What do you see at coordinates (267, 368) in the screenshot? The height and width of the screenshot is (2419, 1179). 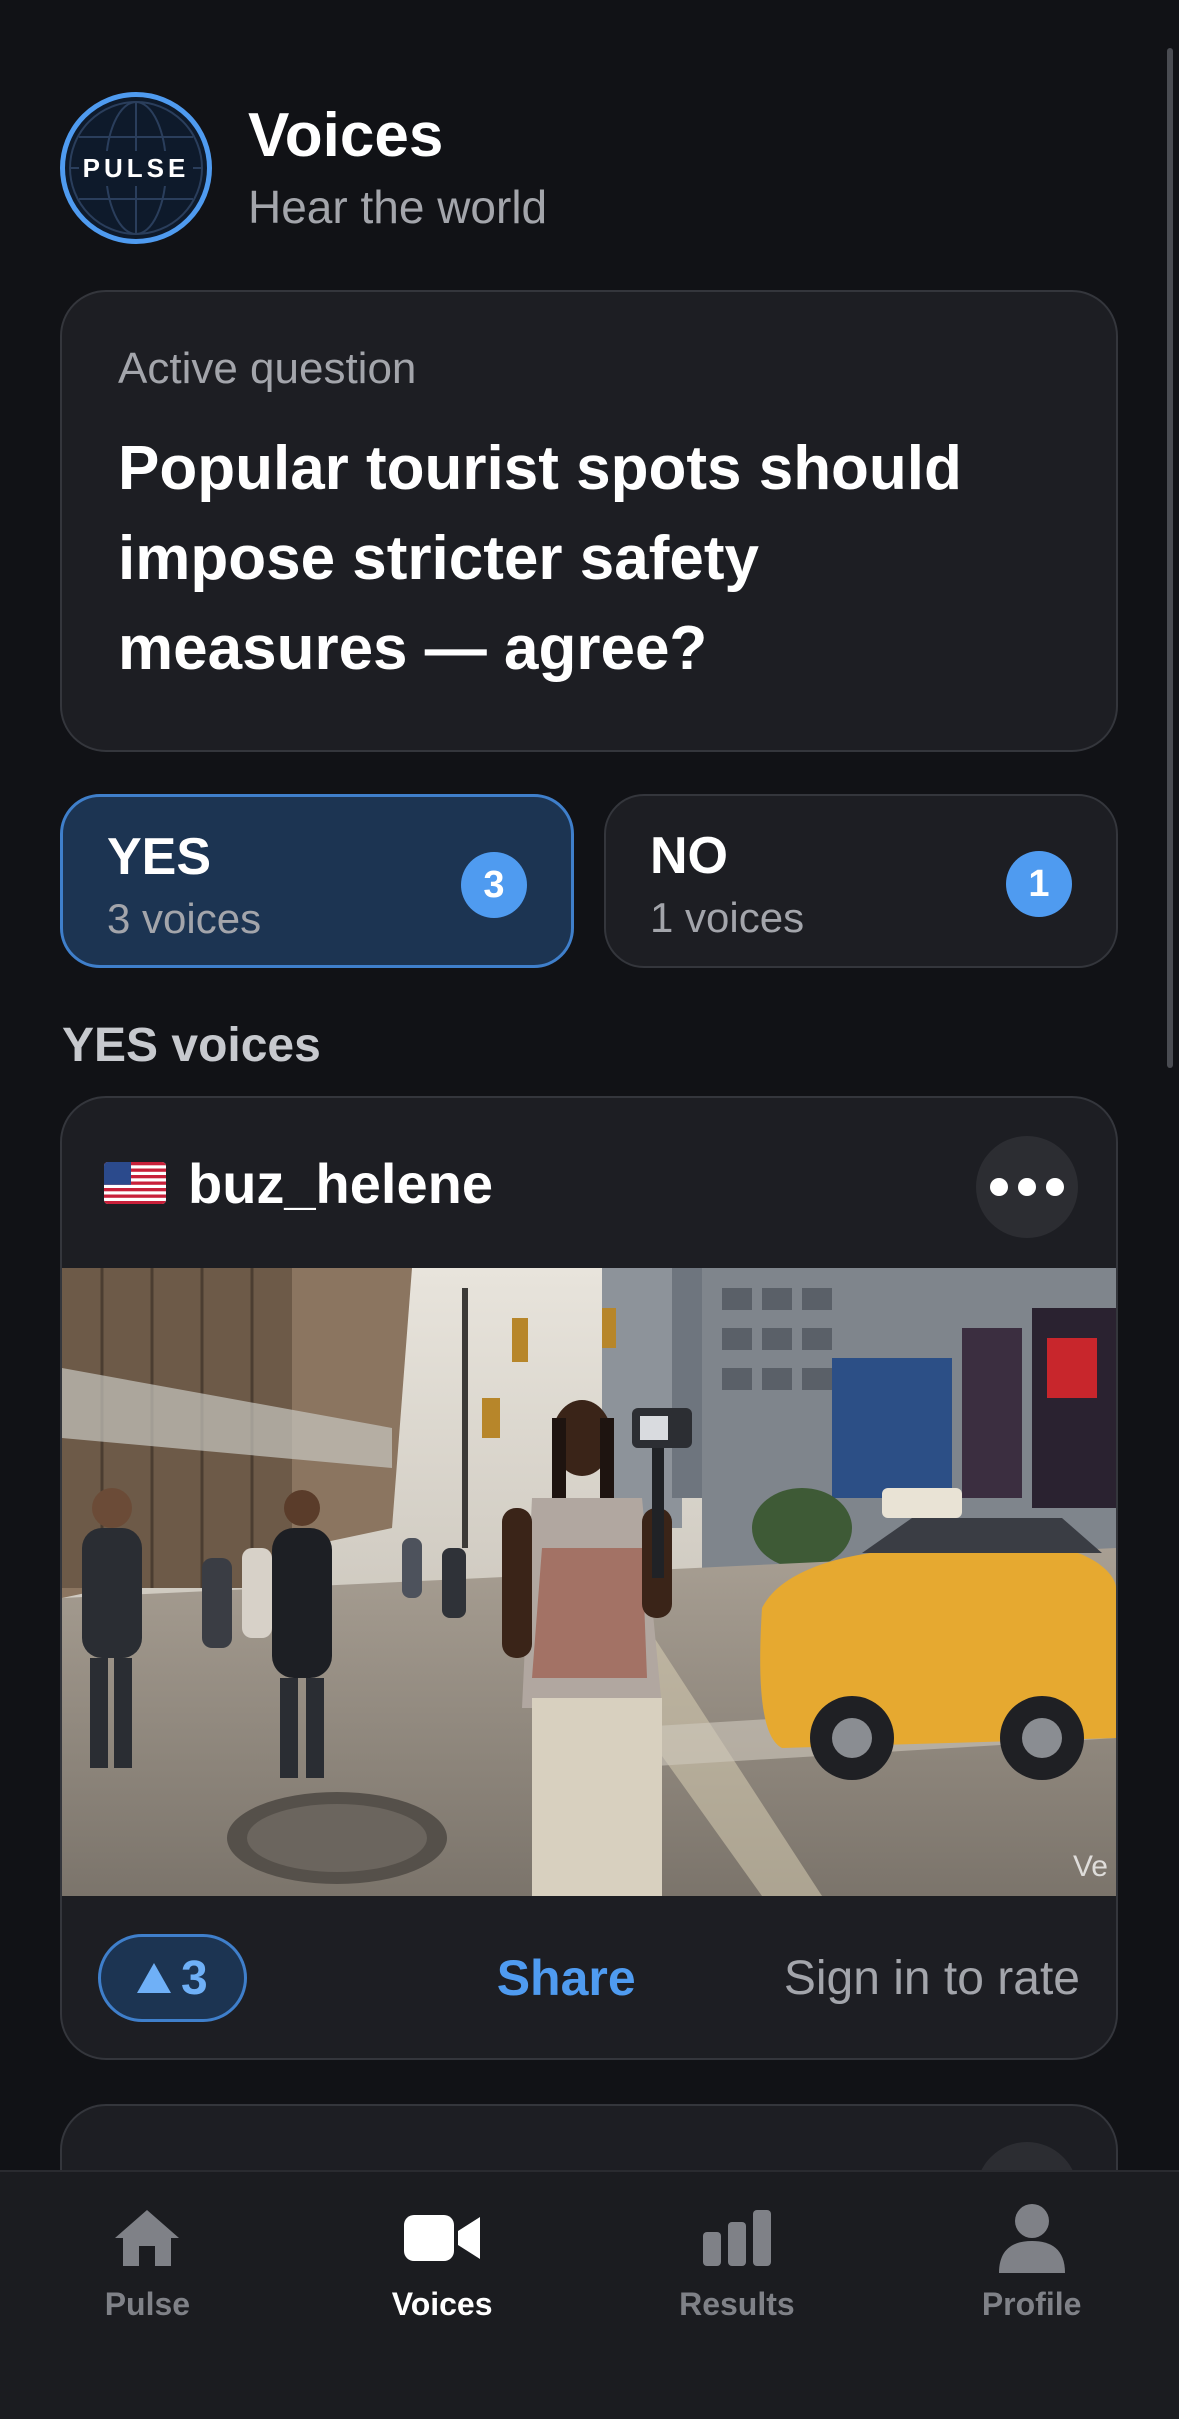 I see `question-label: Active question` at bounding box center [267, 368].